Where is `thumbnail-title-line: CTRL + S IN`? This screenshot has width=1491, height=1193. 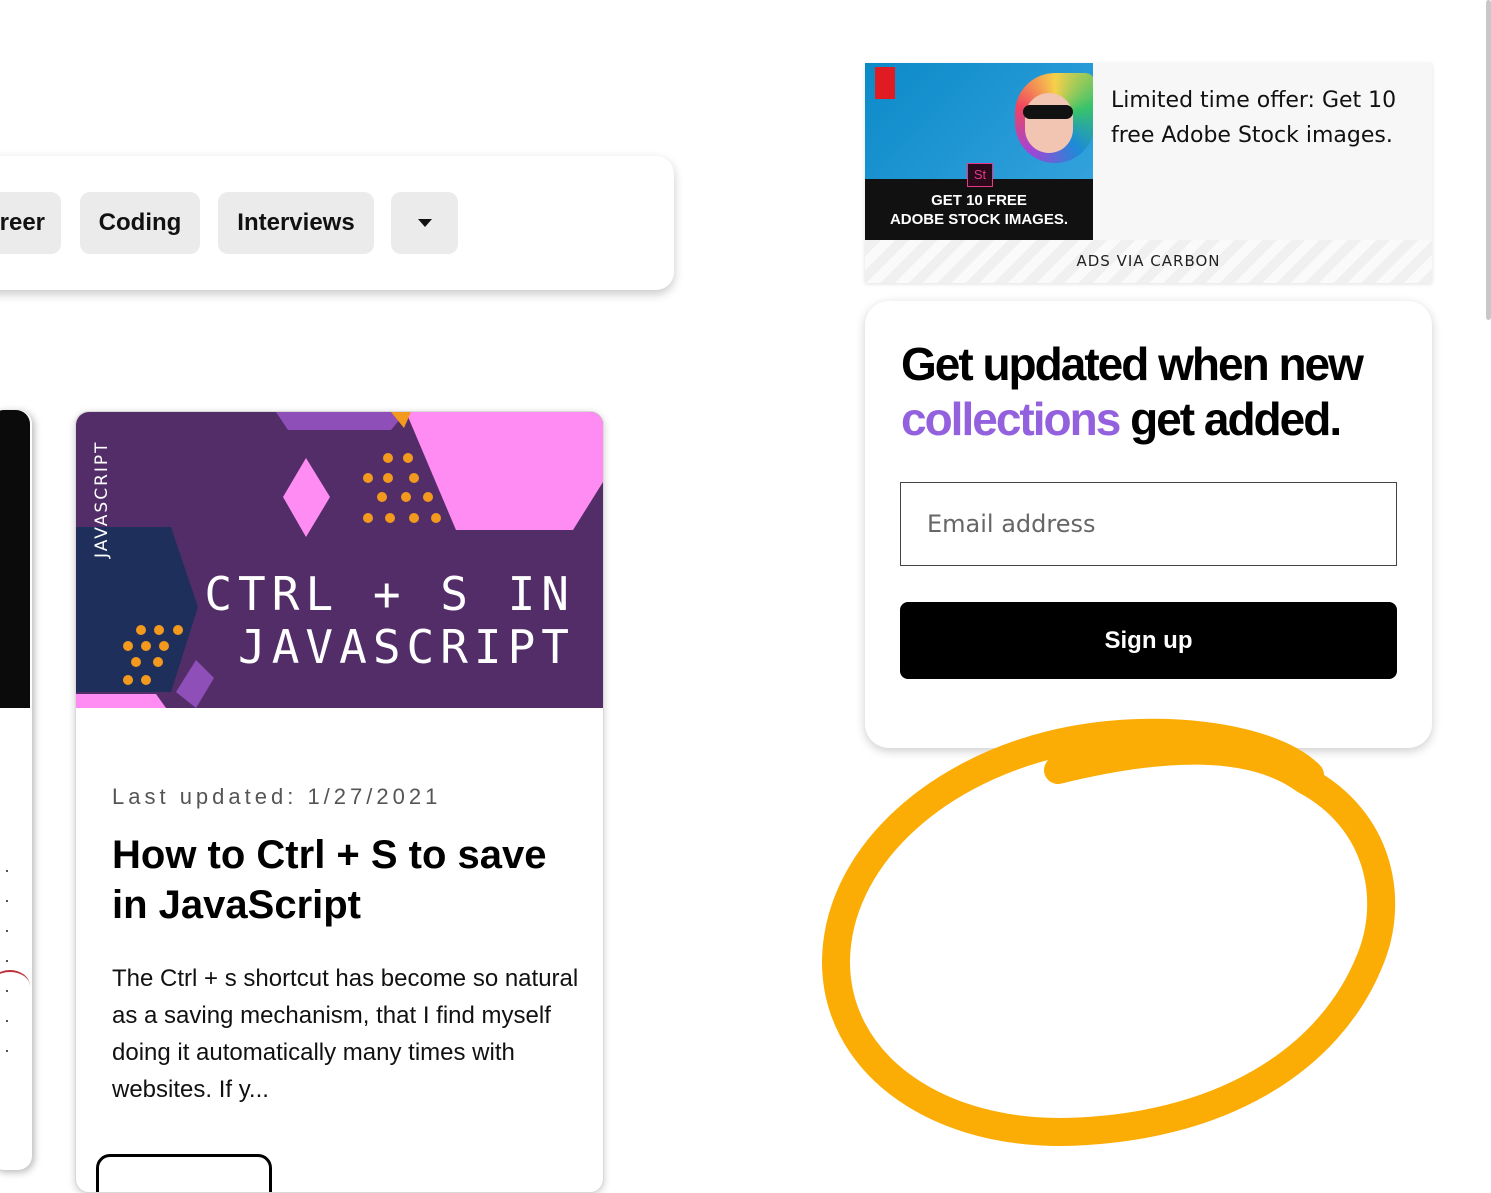 thumbnail-title-line: CTRL + S IN is located at coordinates (389, 594).